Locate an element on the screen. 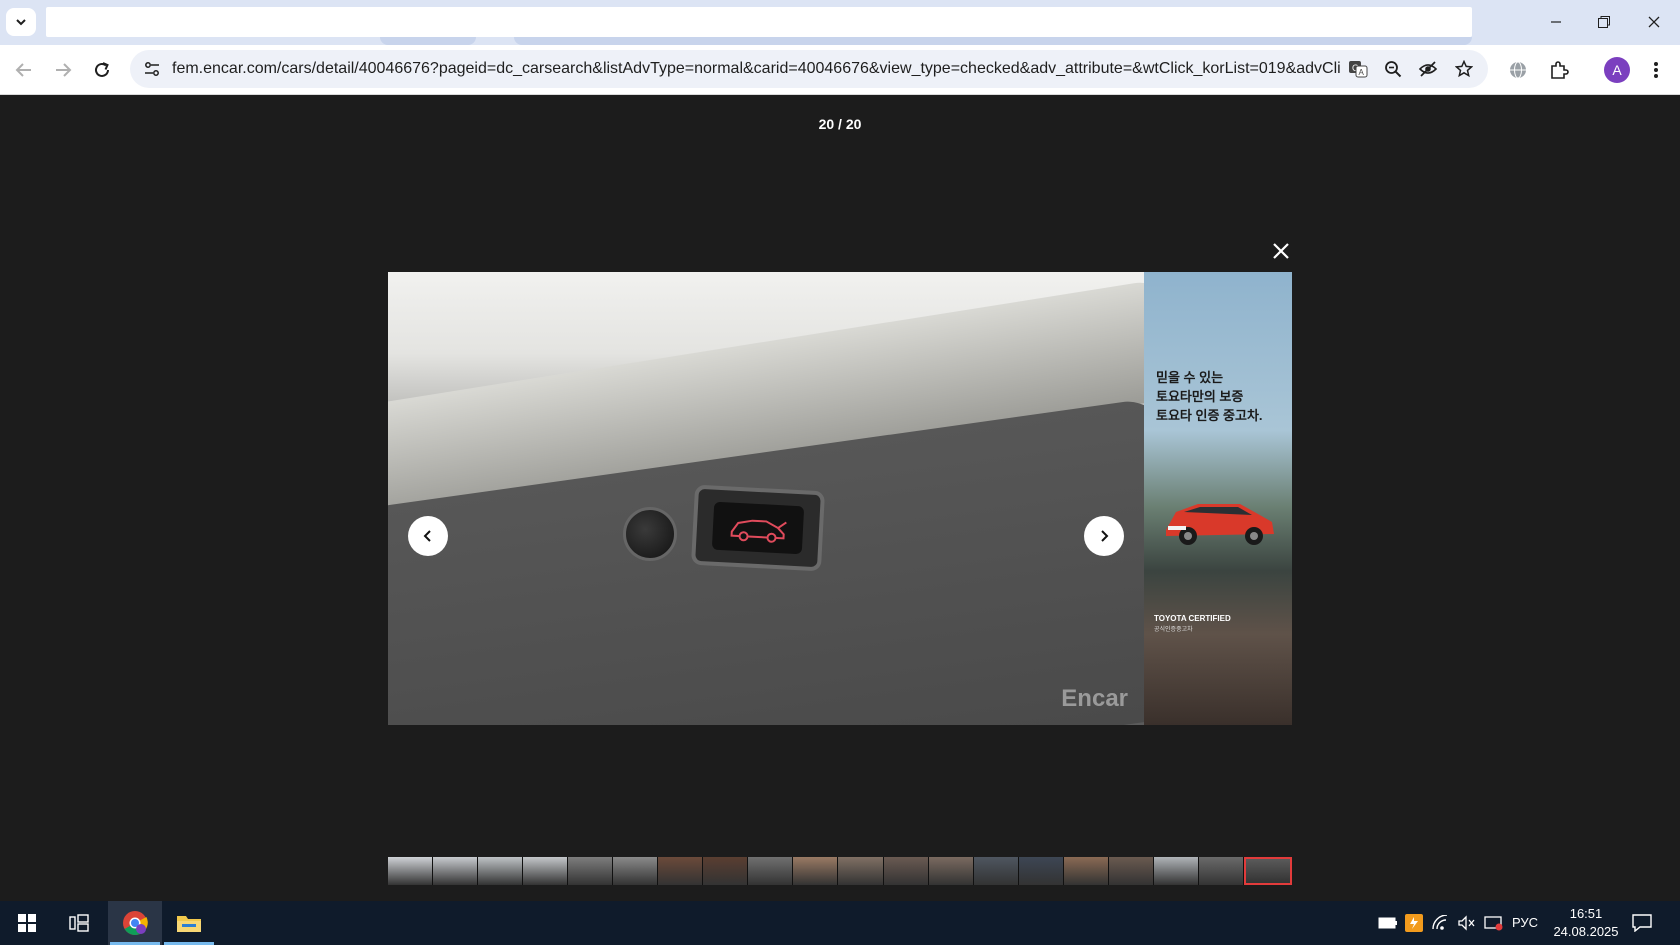 The height and width of the screenshot is (945, 1680). clock: 16:51 24.08.2025 is located at coordinates (1586, 923).